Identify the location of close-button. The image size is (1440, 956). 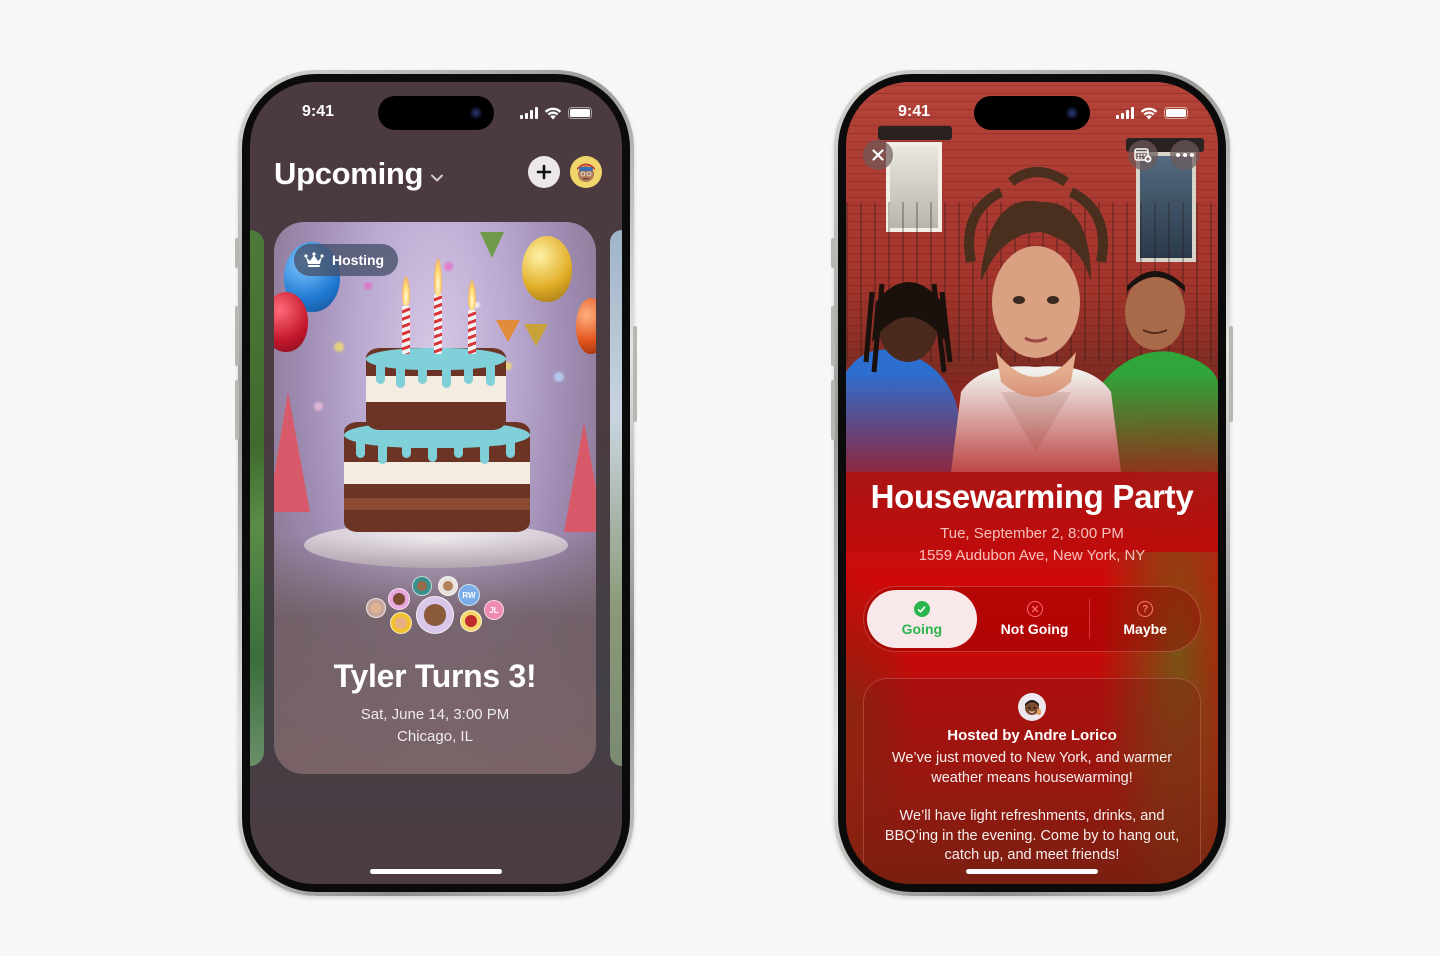
(878, 155).